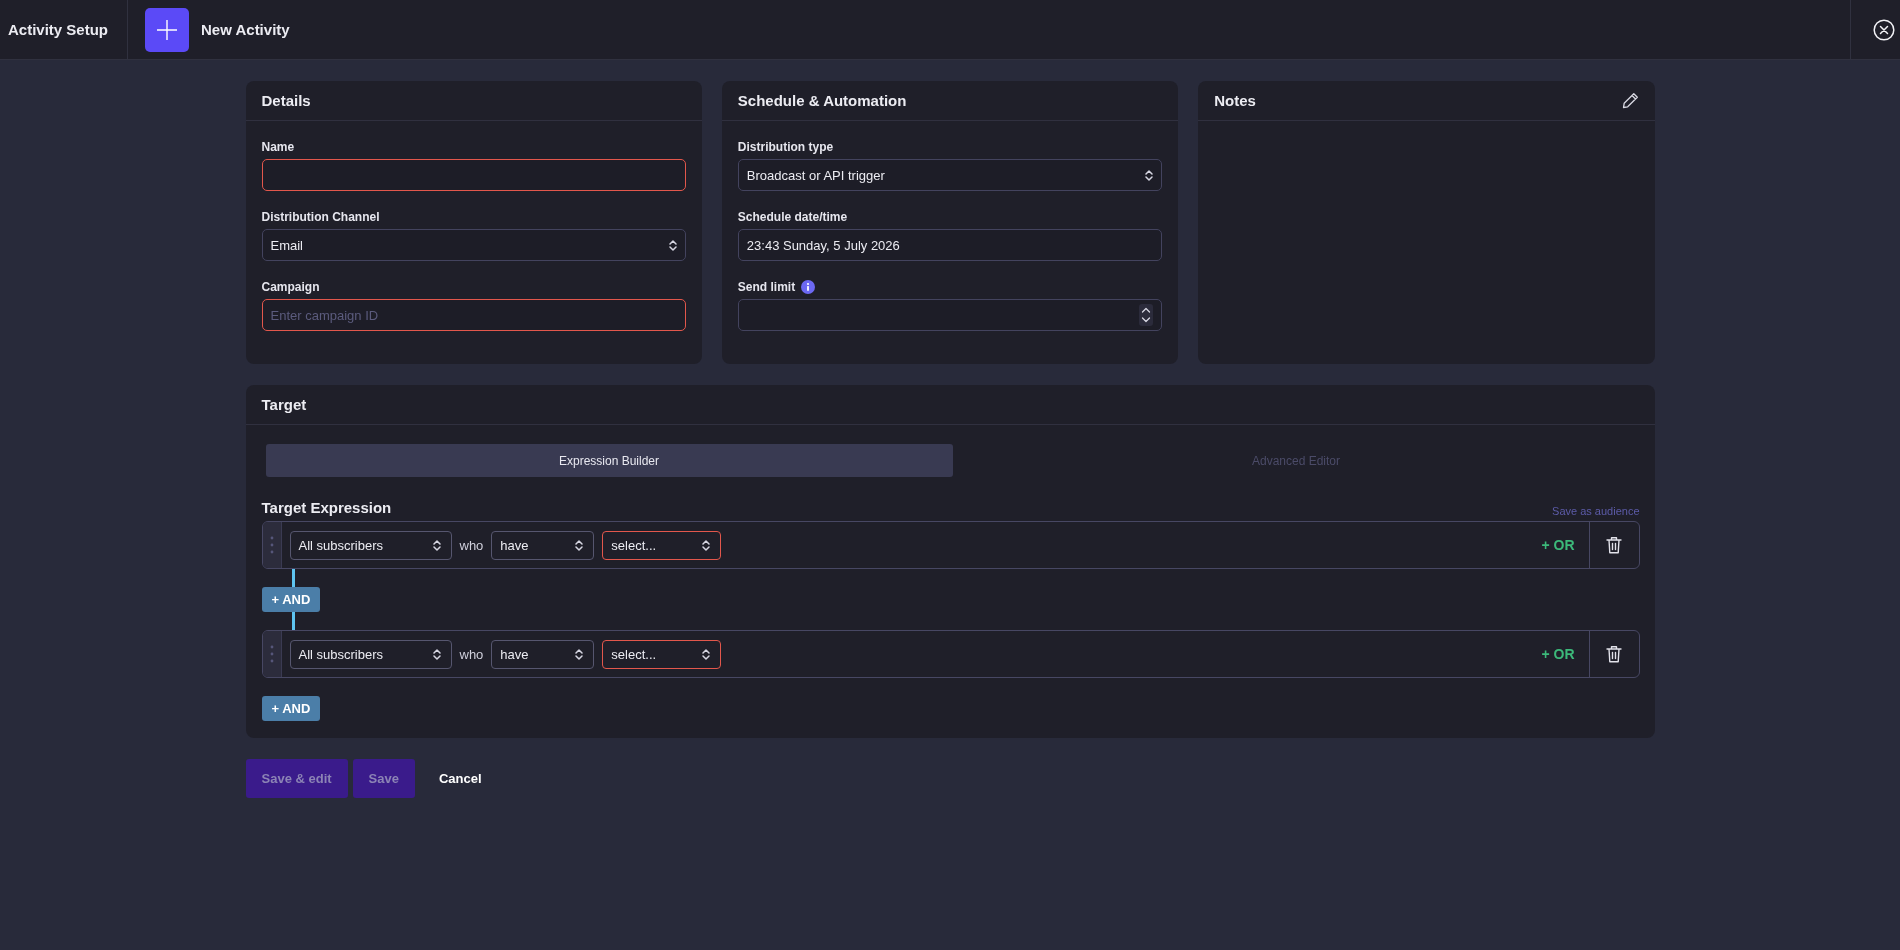  What do you see at coordinates (473, 245) in the screenshot?
I see `select-field: Email` at bounding box center [473, 245].